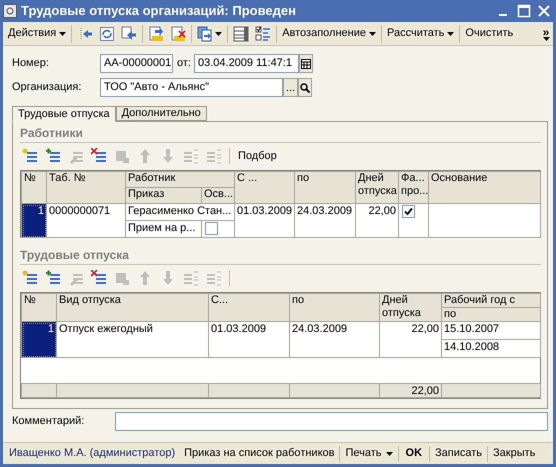 This screenshot has width=556, height=467. Describe the element at coordinates (180, 180) in the screenshot. I see `column-header: Работник` at that location.